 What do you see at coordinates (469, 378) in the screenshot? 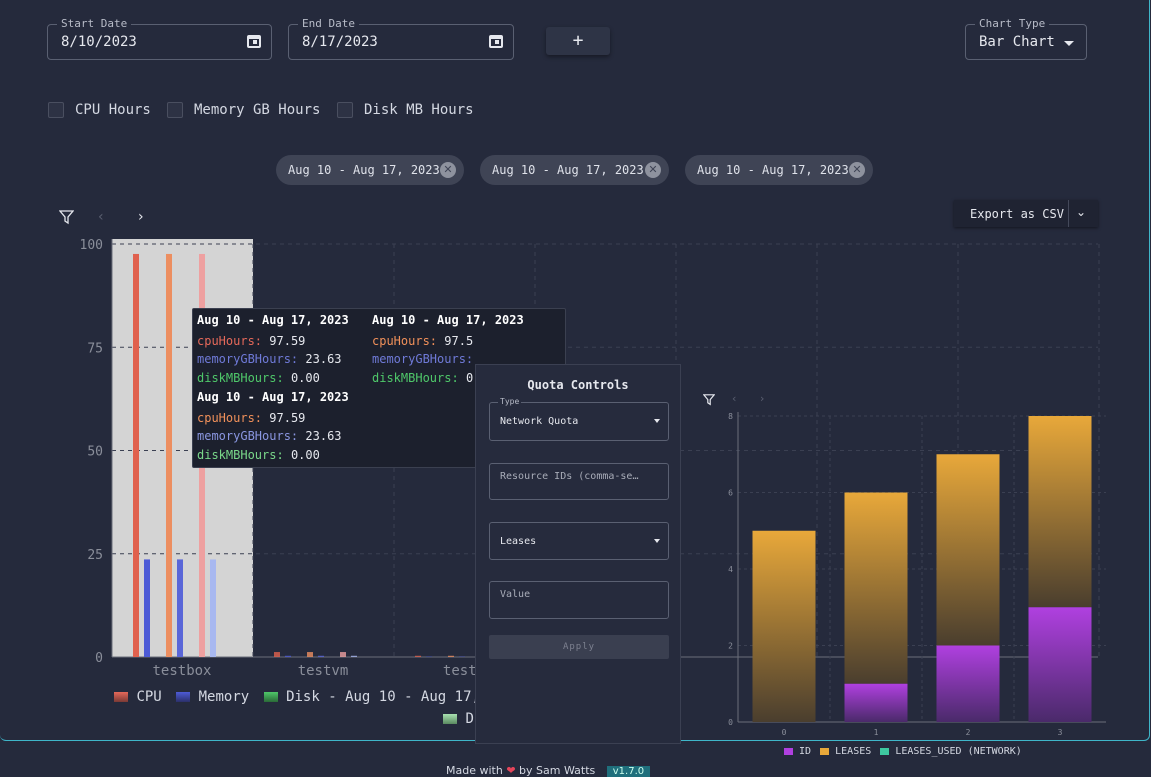
I see `tooltip-value: 0` at bounding box center [469, 378].